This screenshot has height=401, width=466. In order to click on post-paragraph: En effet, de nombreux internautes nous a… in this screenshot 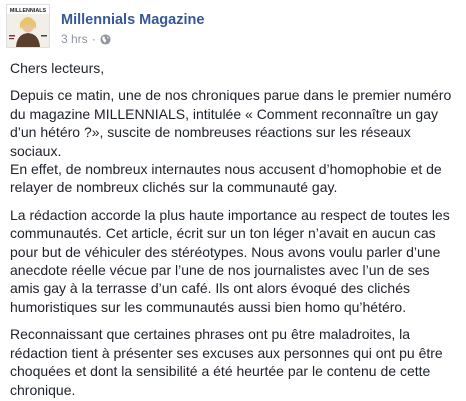, I will do `click(226, 178)`.